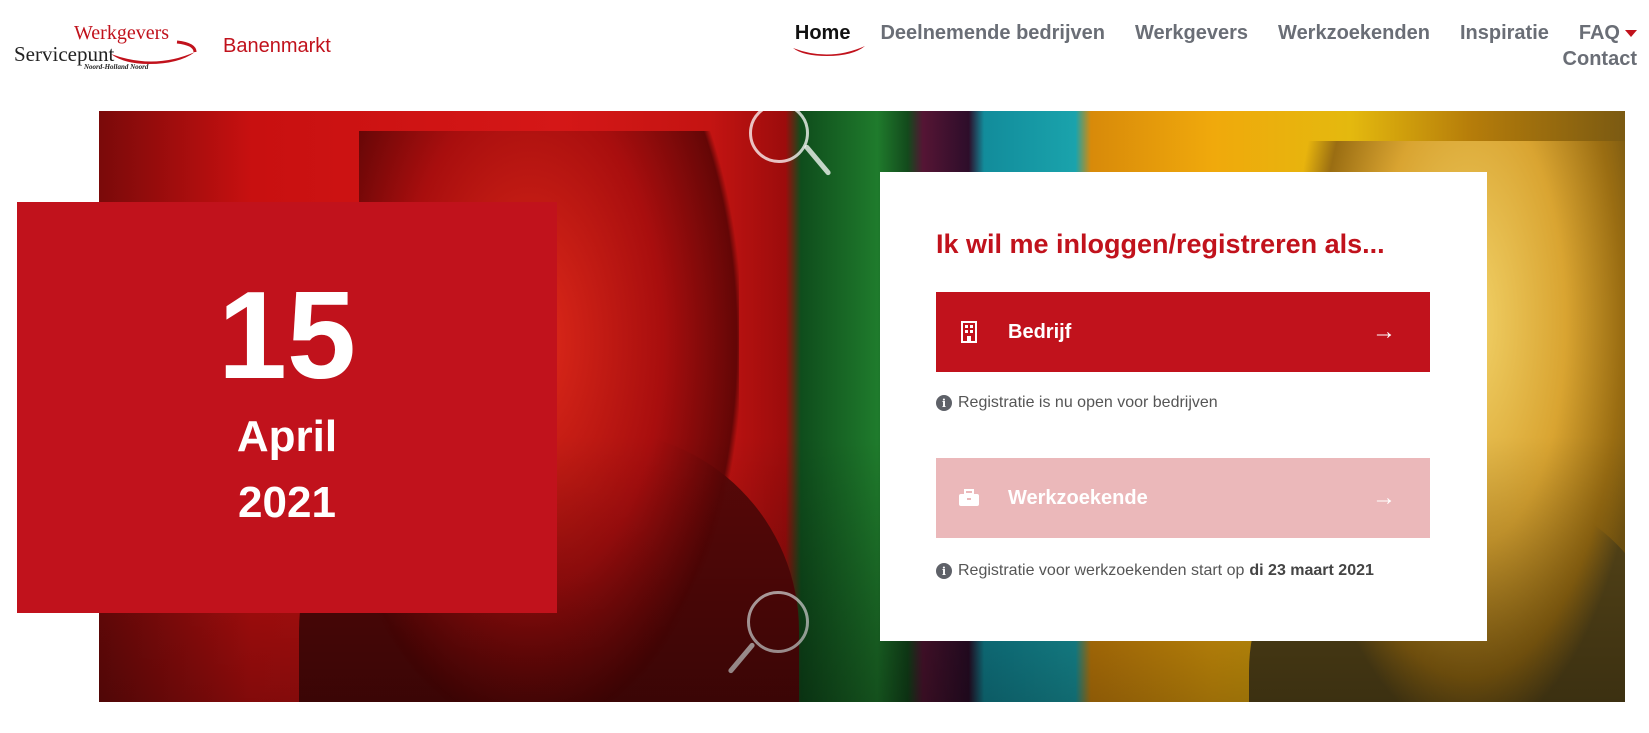 This screenshot has height=733, width=1649. Describe the element at coordinates (1354, 33) in the screenshot. I see `nav-werkzoekenden: Werkzoekenden` at that location.